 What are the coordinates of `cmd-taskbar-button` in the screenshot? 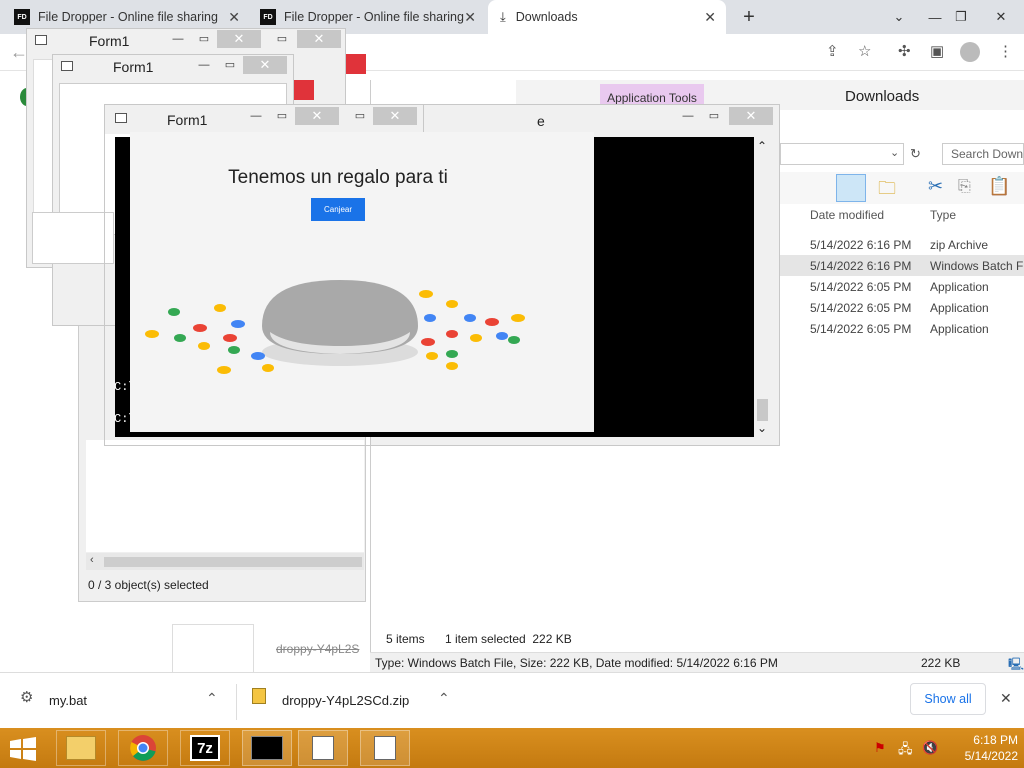 It's located at (267, 748).